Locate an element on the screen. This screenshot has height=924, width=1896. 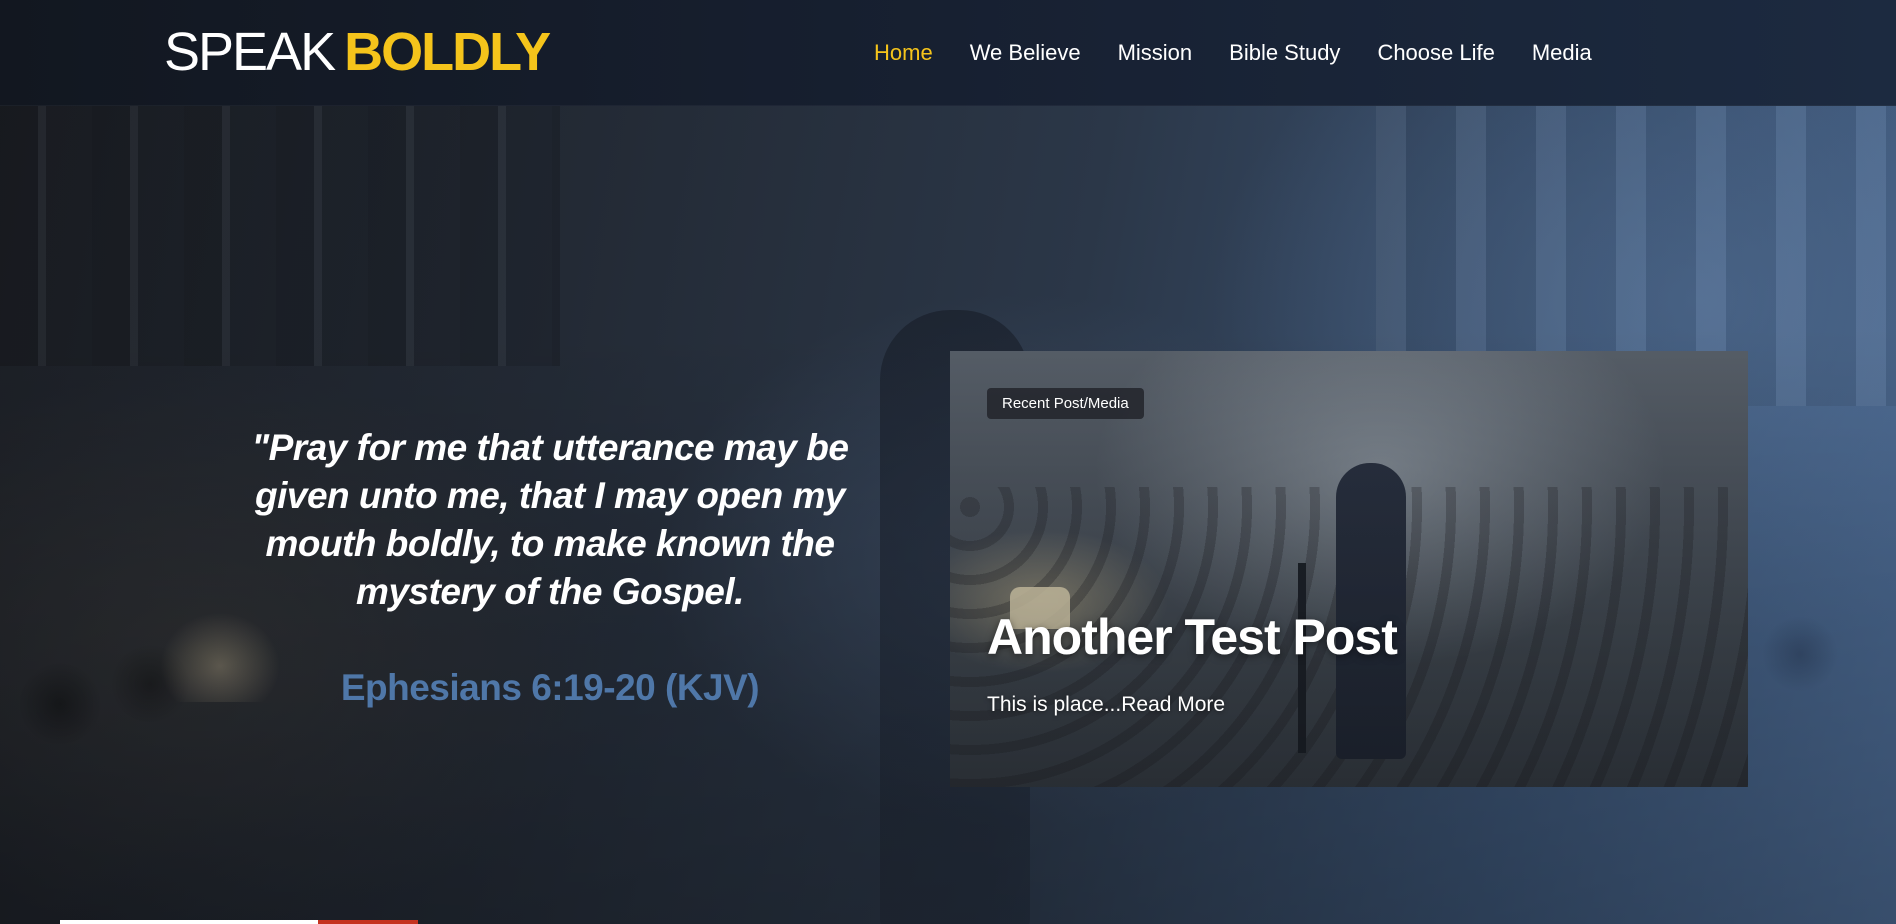
next-section-edge-accent is located at coordinates (368, 922).